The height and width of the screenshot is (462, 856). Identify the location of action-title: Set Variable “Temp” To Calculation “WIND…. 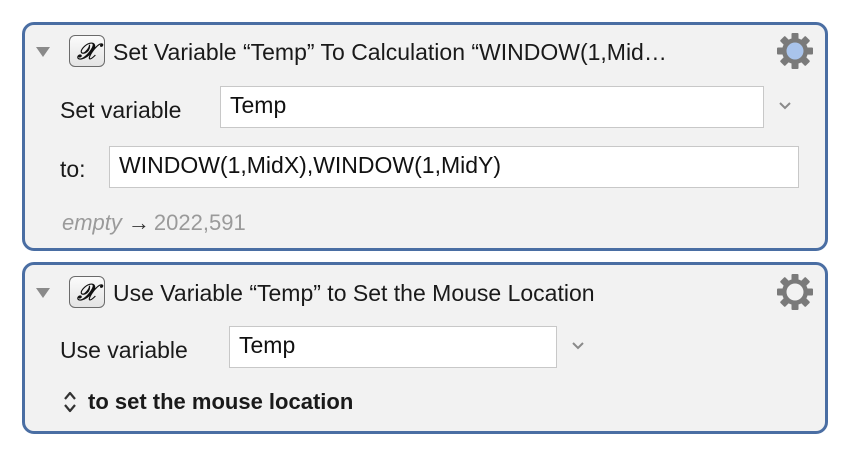
(390, 52).